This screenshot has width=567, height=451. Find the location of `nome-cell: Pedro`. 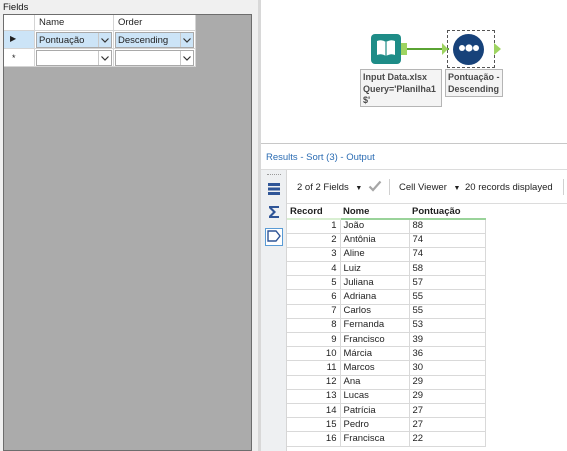

nome-cell: Pedro is located at coordinates (374, 425).